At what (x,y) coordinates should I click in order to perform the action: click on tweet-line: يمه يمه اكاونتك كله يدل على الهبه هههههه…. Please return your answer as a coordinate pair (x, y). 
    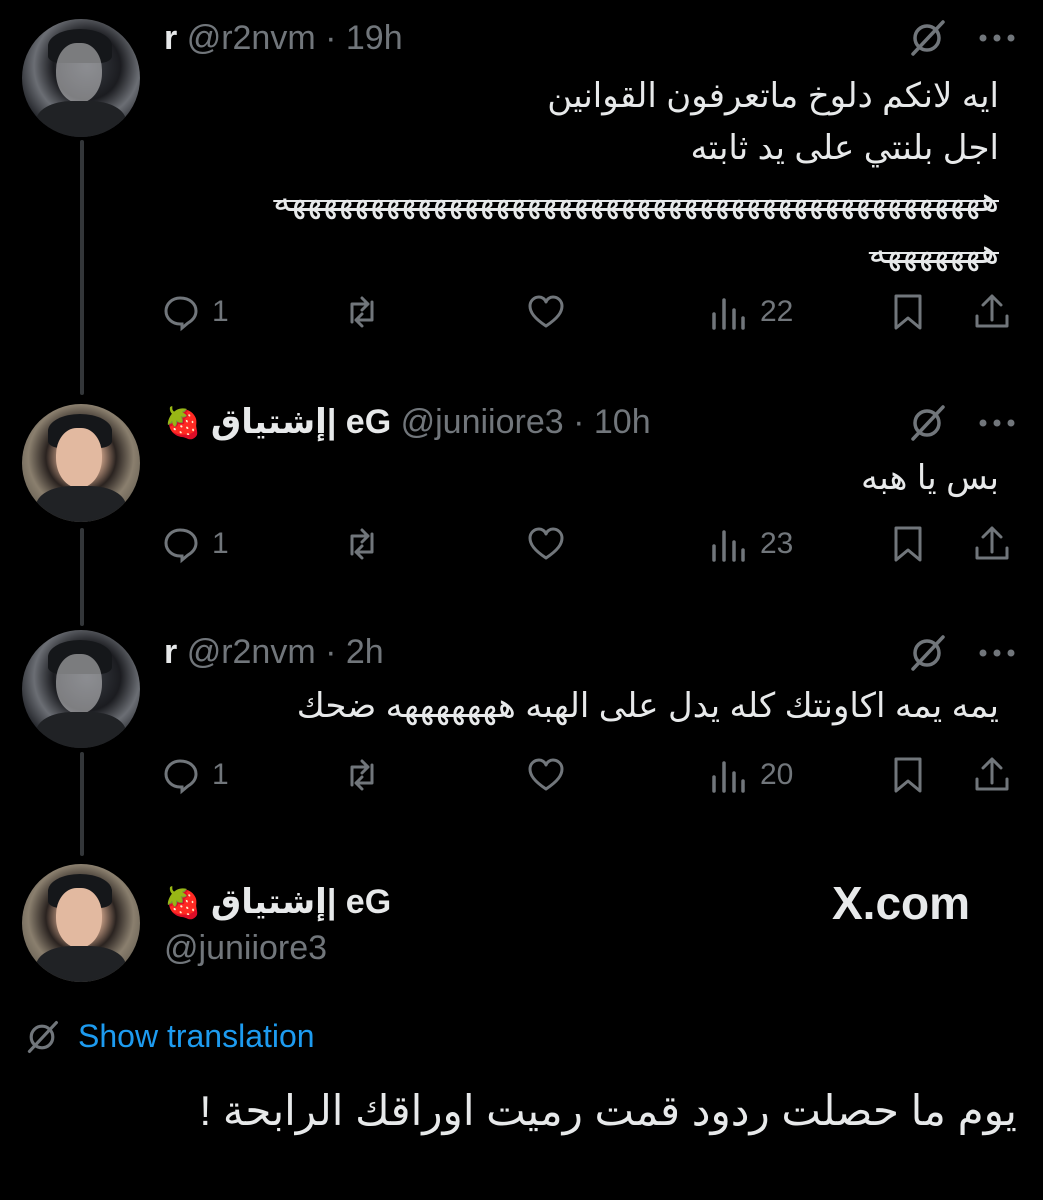
    Looking at the image, I should click on (647, 706).